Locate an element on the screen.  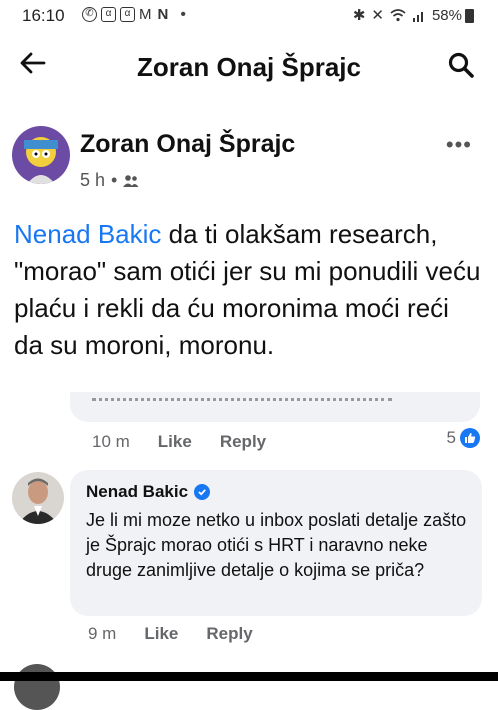
whatsapp-icon: ✆ is located at coordinates (89, 14).